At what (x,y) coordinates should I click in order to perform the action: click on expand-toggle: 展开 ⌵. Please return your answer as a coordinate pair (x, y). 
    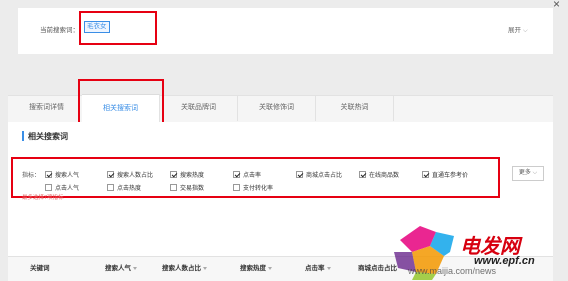
    Looking at the image, I should click on (518, 29).